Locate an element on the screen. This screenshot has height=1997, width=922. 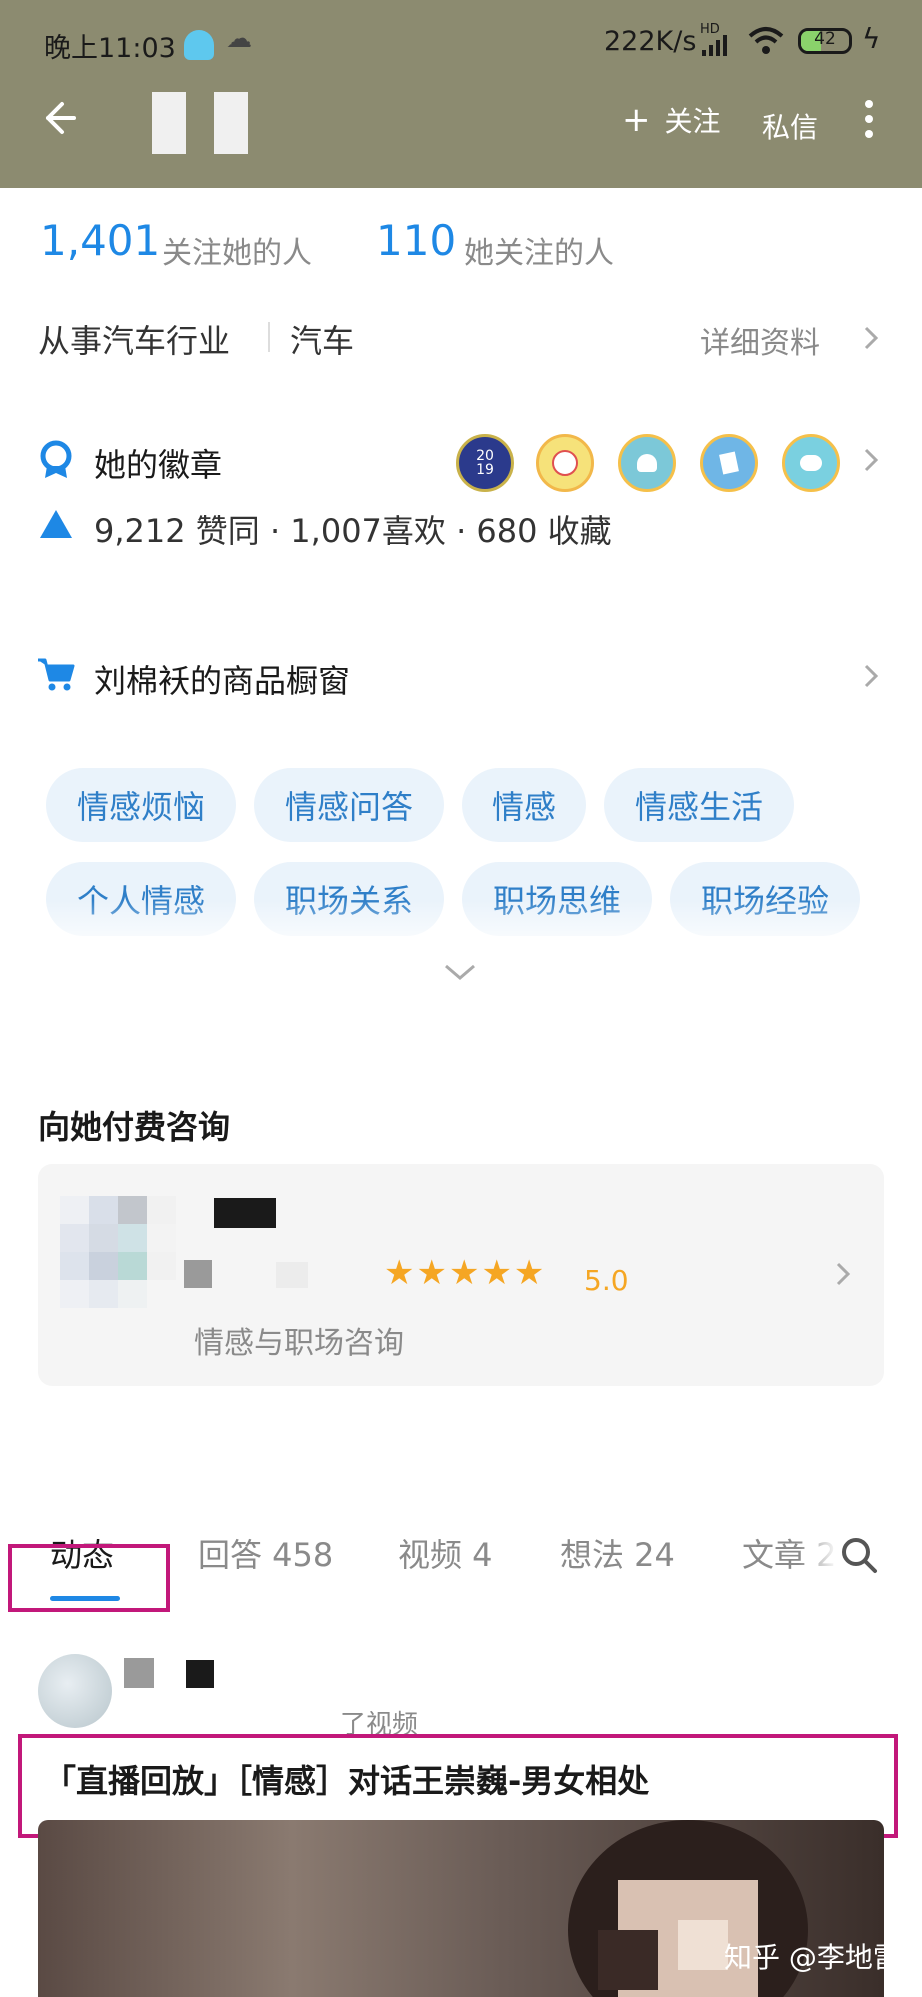
divider is located at coordinates (269, 337).